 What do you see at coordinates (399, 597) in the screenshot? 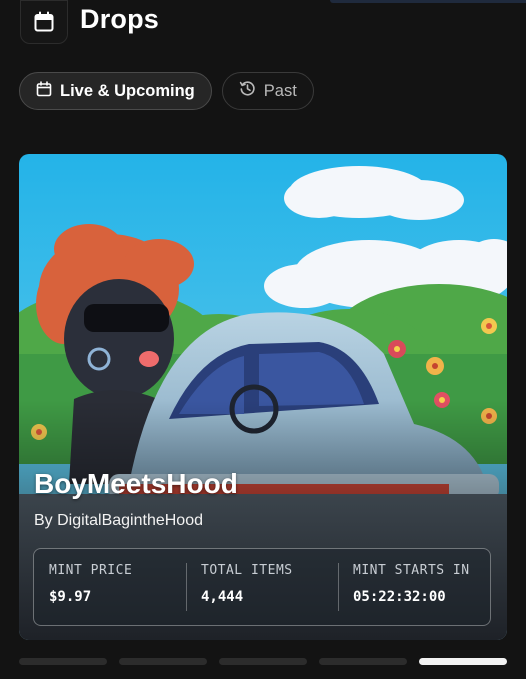
I see `stat-value: 05:22:32:00` at bounding box center [399, 597].